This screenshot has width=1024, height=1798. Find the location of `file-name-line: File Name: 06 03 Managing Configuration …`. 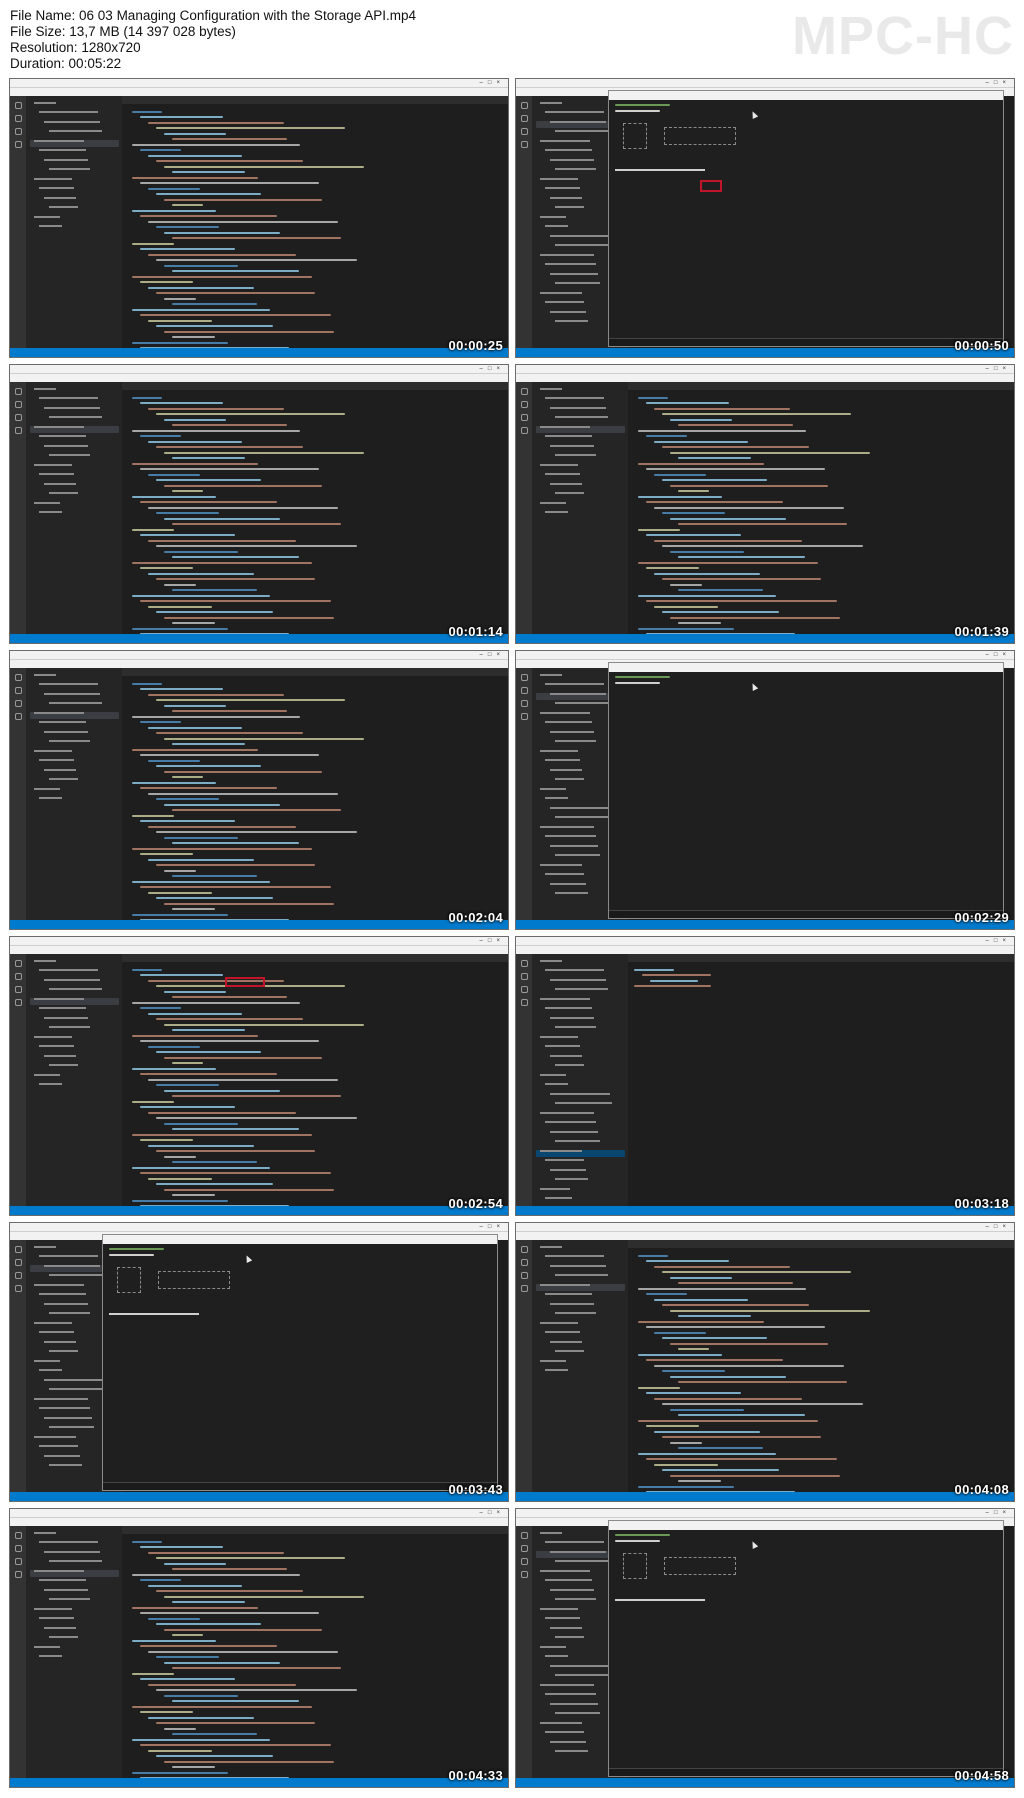

file-name-line: File Name: 06 03 Managing Configuration … is located at coordinates (213, 15).